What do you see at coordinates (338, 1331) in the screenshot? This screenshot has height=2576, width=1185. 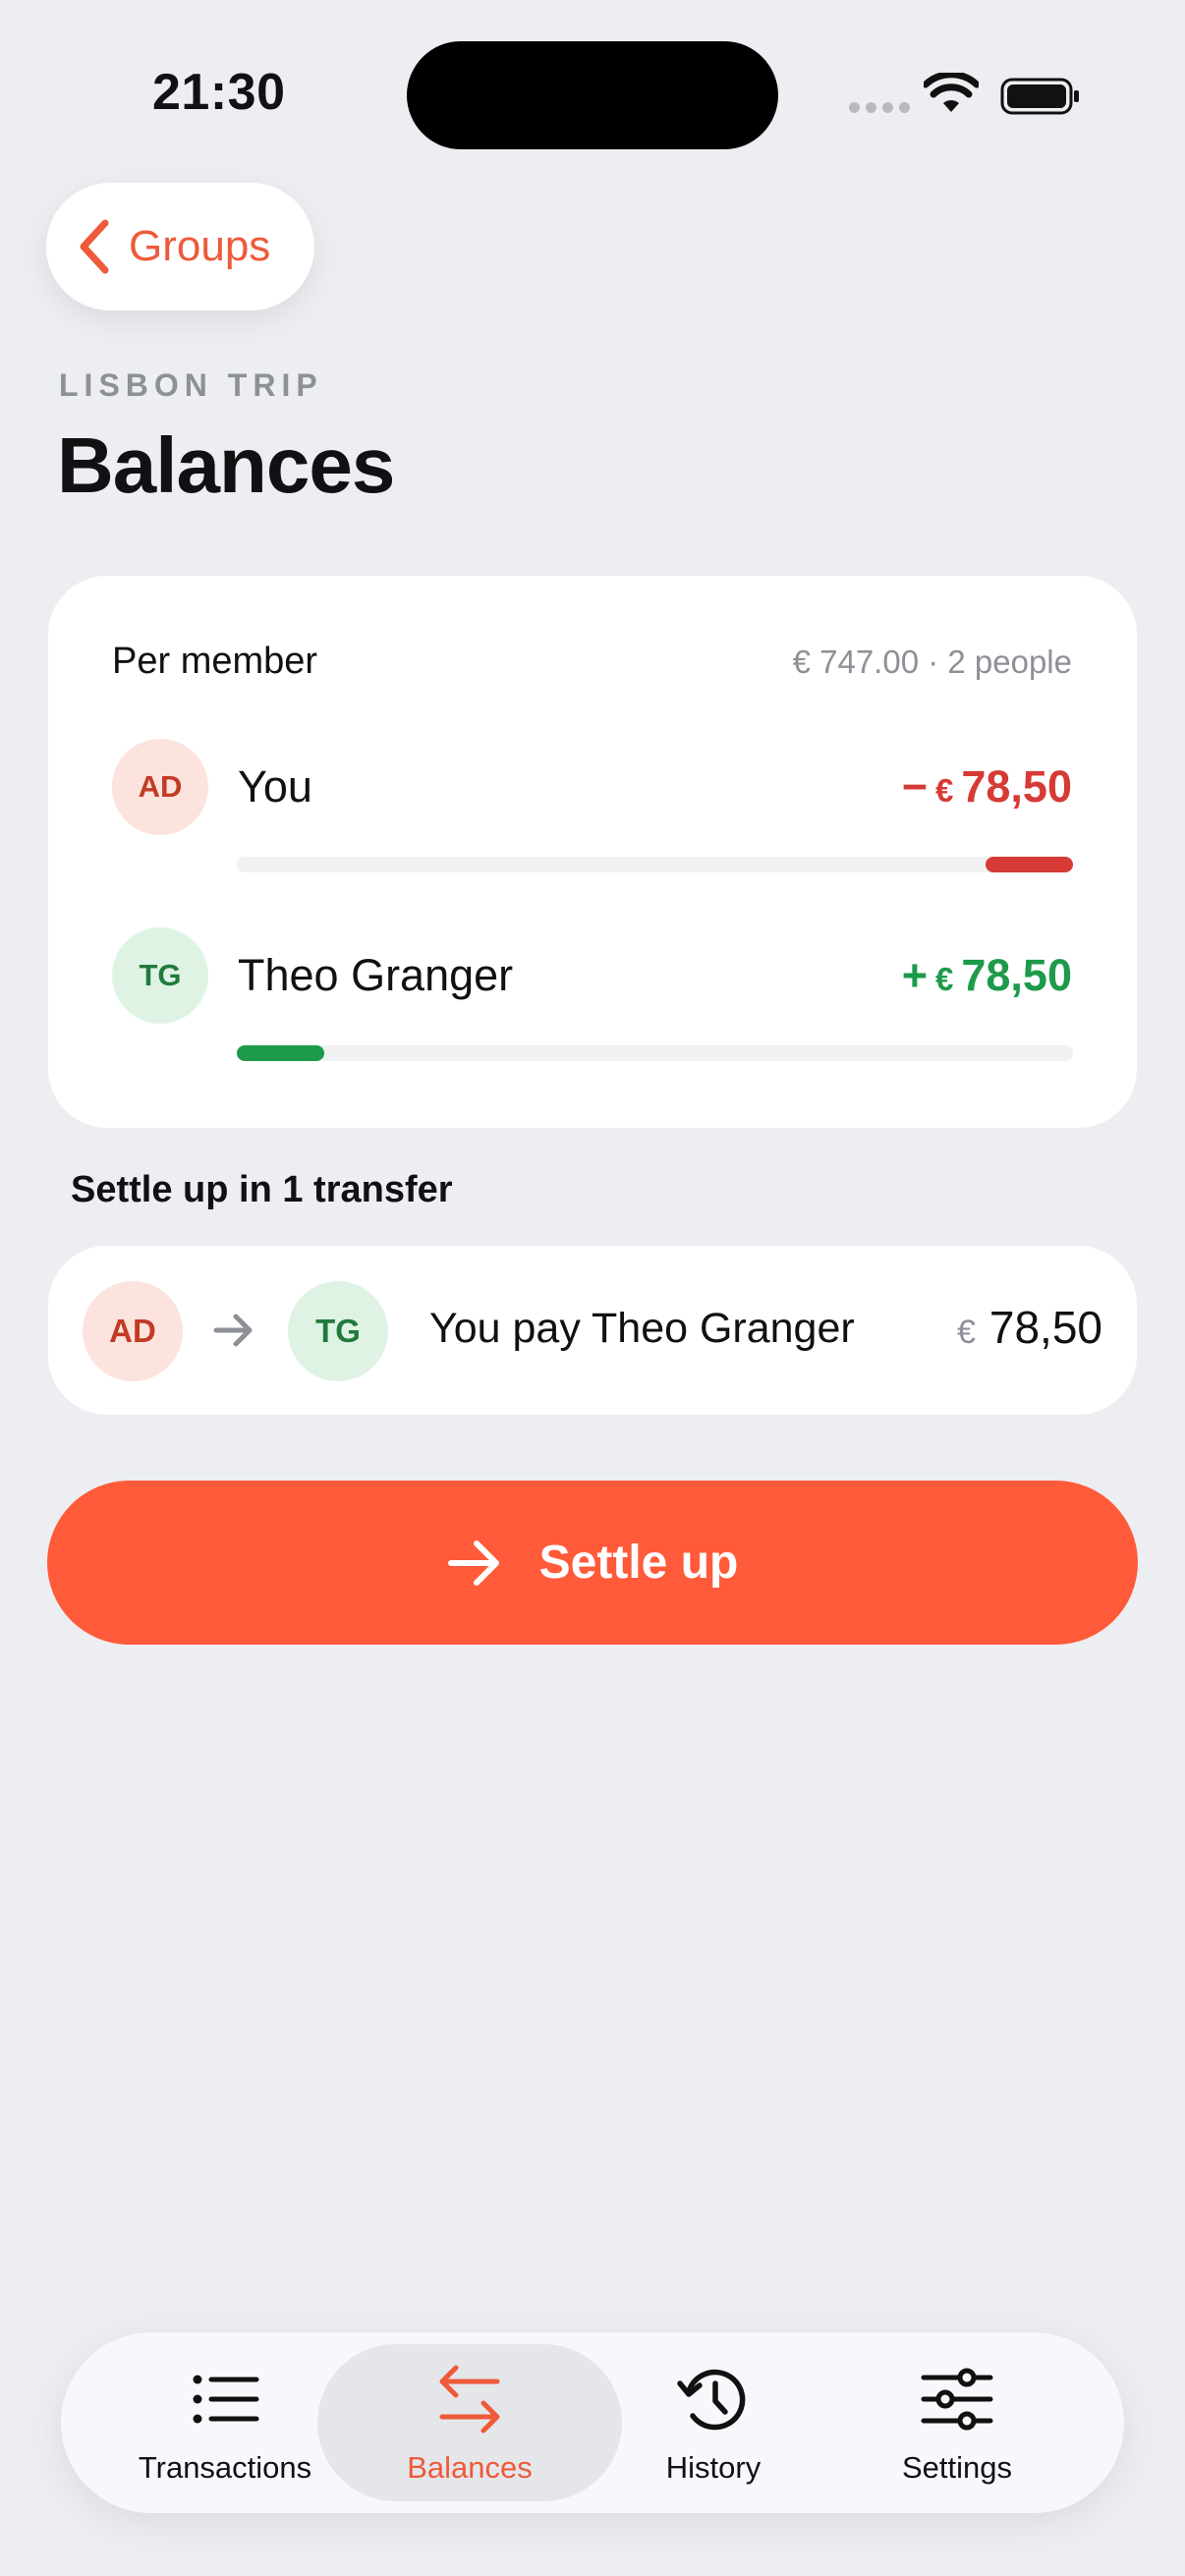 I see `avatar-to: TG` at bounding box center [338, 1331].